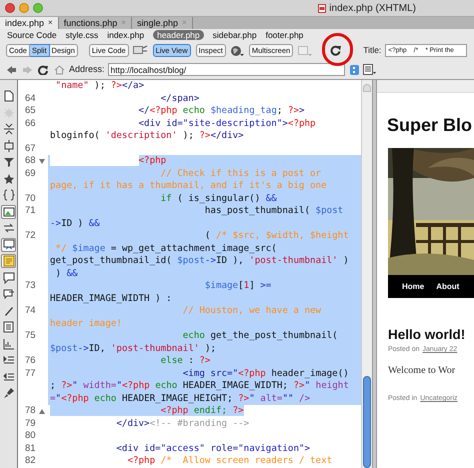 The width and height of the screenshot is (474, 468). What do you see at coordinates (8, 393) in the screenshot?
I see `brush-icon` at bounding box center [8, 393].